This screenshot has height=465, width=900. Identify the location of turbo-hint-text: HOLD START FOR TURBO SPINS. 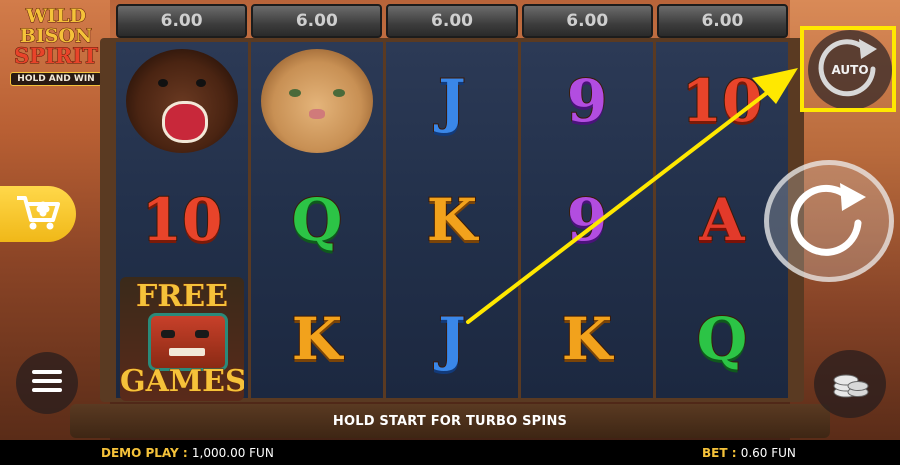
(450, 421).